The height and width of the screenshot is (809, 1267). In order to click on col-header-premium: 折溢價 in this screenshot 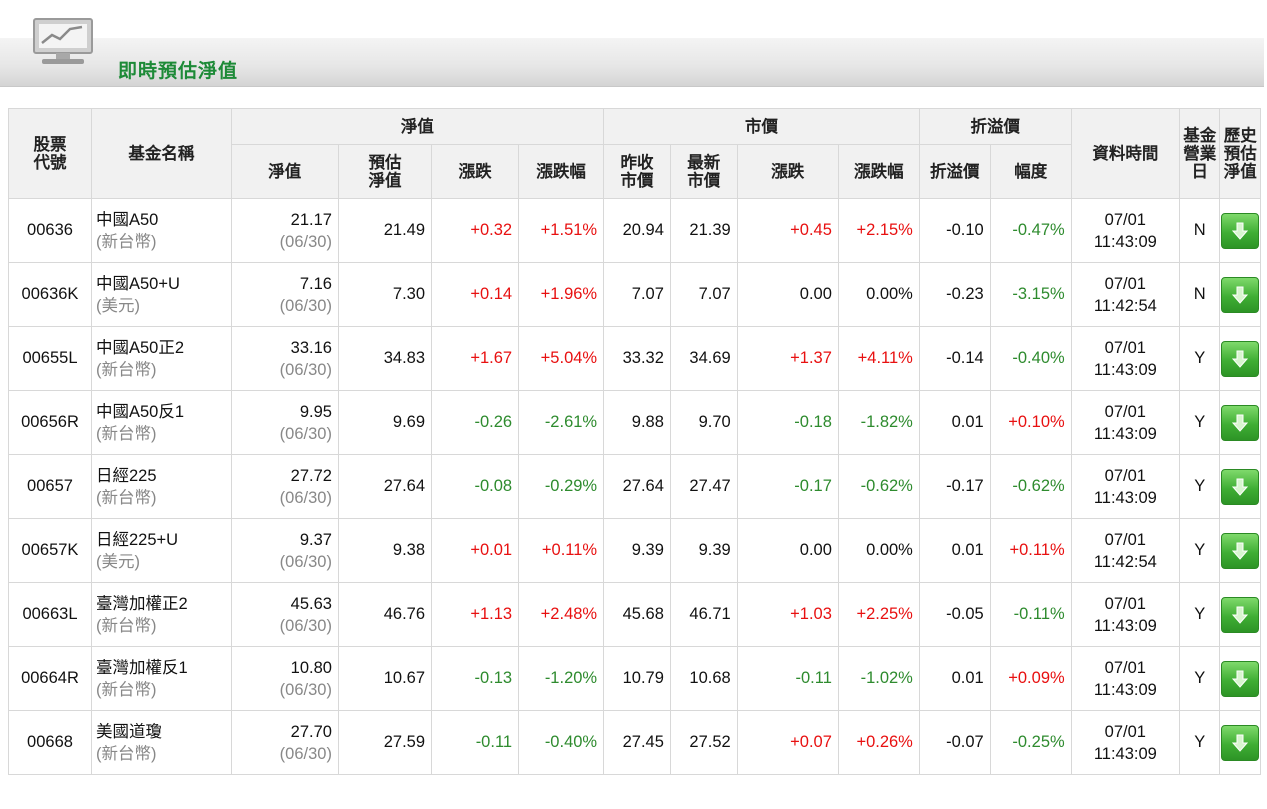, I will do `click(954, 171)`.